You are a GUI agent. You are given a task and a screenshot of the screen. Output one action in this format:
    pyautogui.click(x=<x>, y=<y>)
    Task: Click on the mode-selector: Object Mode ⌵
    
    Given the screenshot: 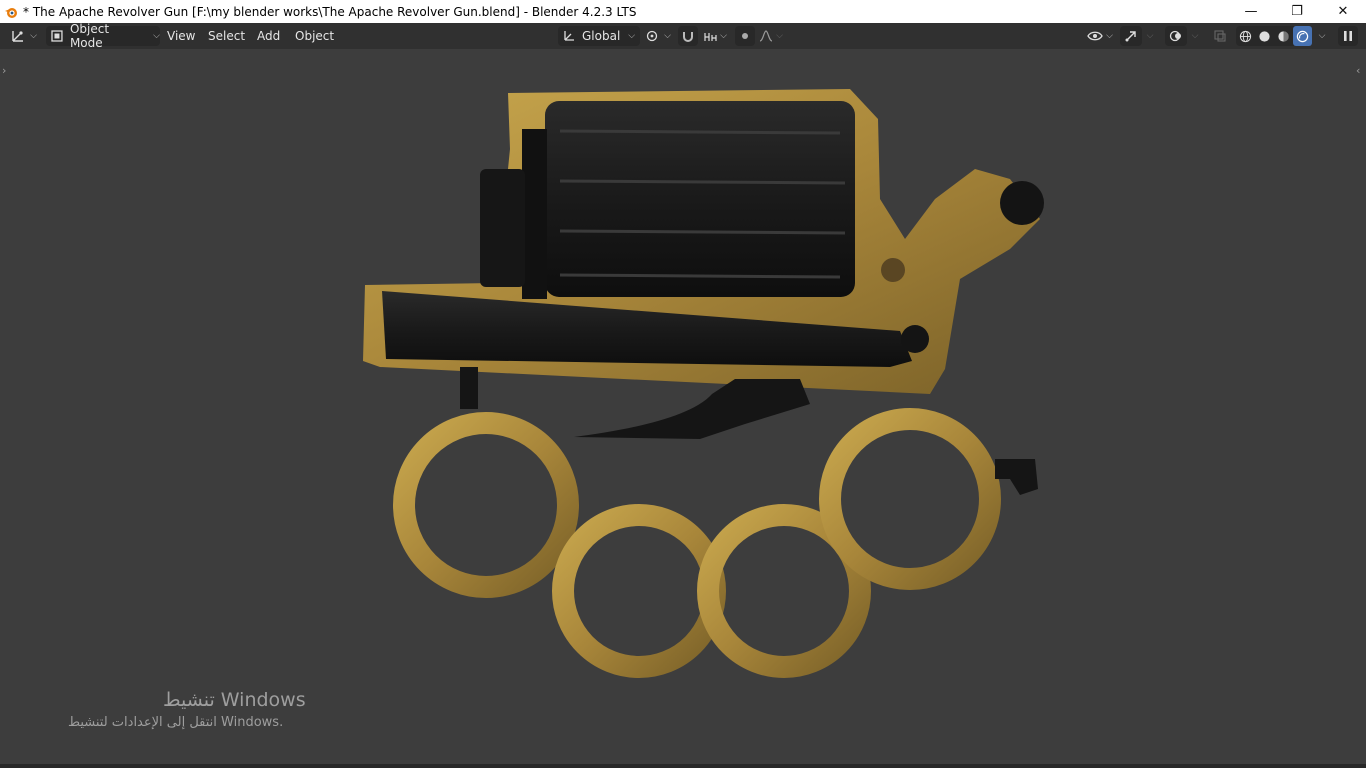 What is the action you would take?
    pyautogui.click(x=103, y=36)
    